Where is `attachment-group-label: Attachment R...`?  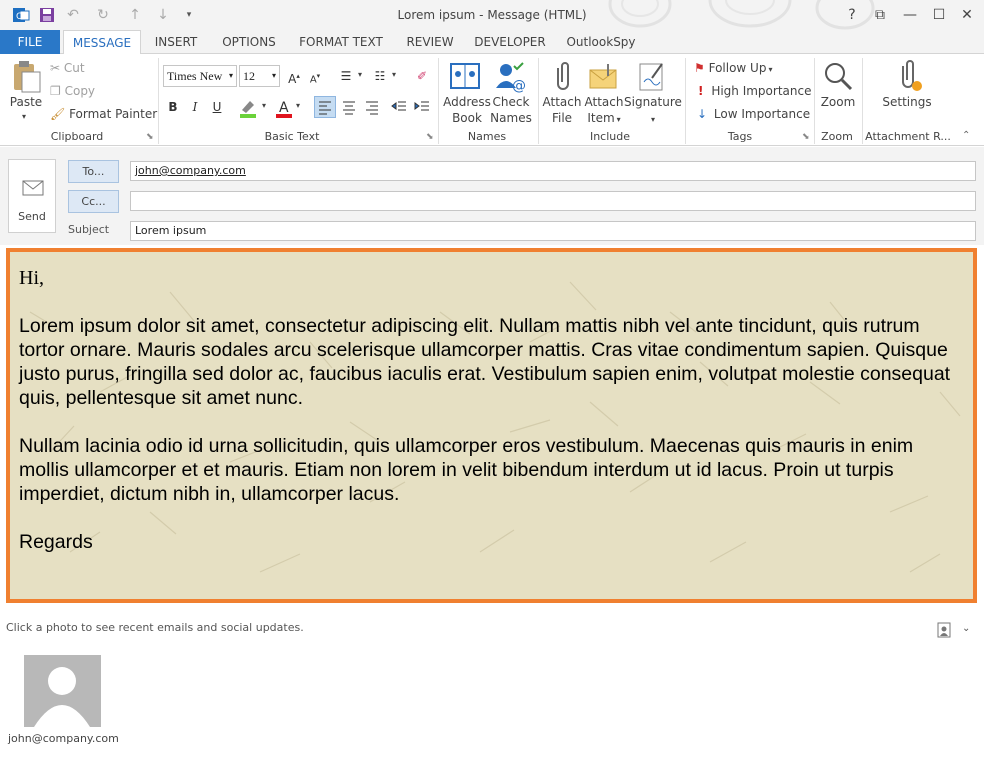
attachment-group-label: Attachment R... is located at coordinates (908, 136).